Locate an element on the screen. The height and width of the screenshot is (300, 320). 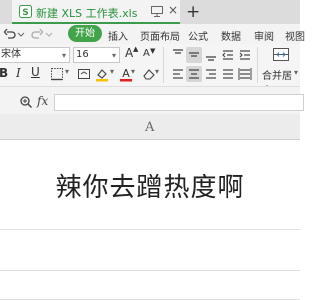
justify-icon is located at coordinates (228, 74).